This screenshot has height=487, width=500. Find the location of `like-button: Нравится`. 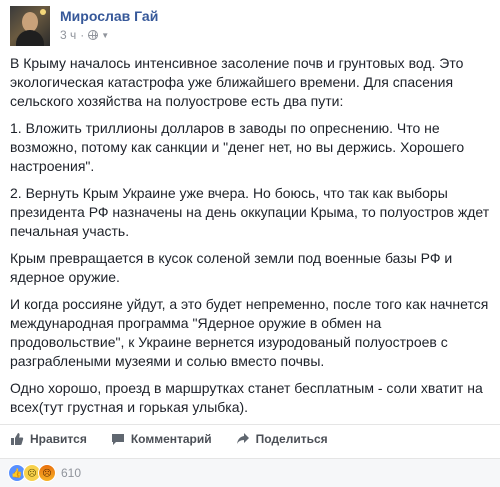

like-button: Нравится is located at coordinates (48, 439).